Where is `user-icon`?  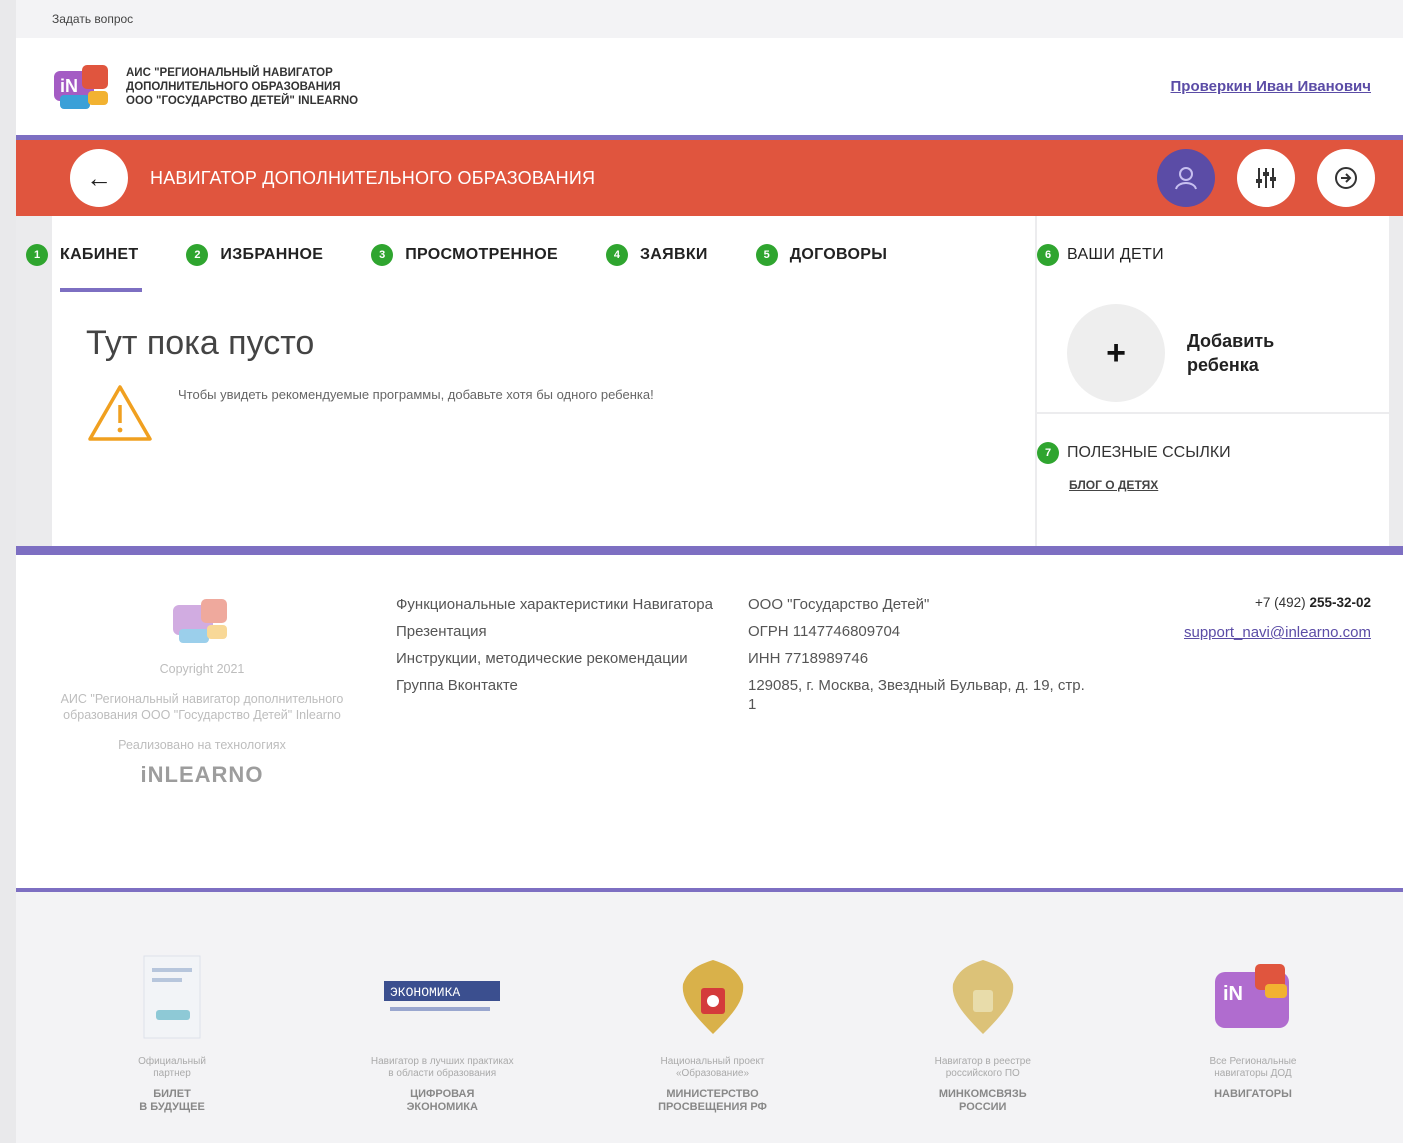 user-icon is located at coordinates (1186, 178).